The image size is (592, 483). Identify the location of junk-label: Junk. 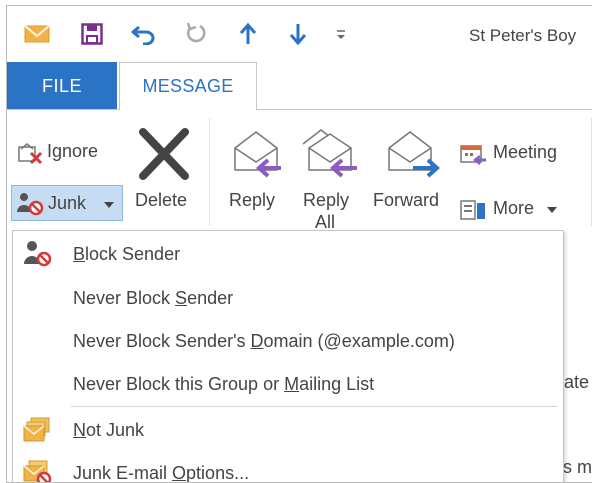
(67, 203).